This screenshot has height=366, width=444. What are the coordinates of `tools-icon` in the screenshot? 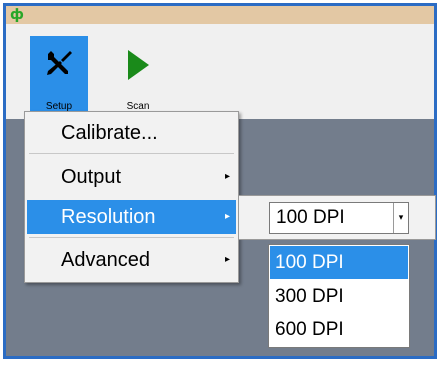 It's located at (59, 63).